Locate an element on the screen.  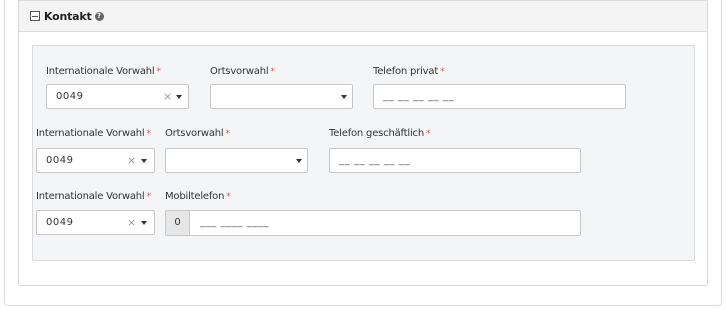
mobile-label: Mobiltelefon * is located at coordinates (198, 196).